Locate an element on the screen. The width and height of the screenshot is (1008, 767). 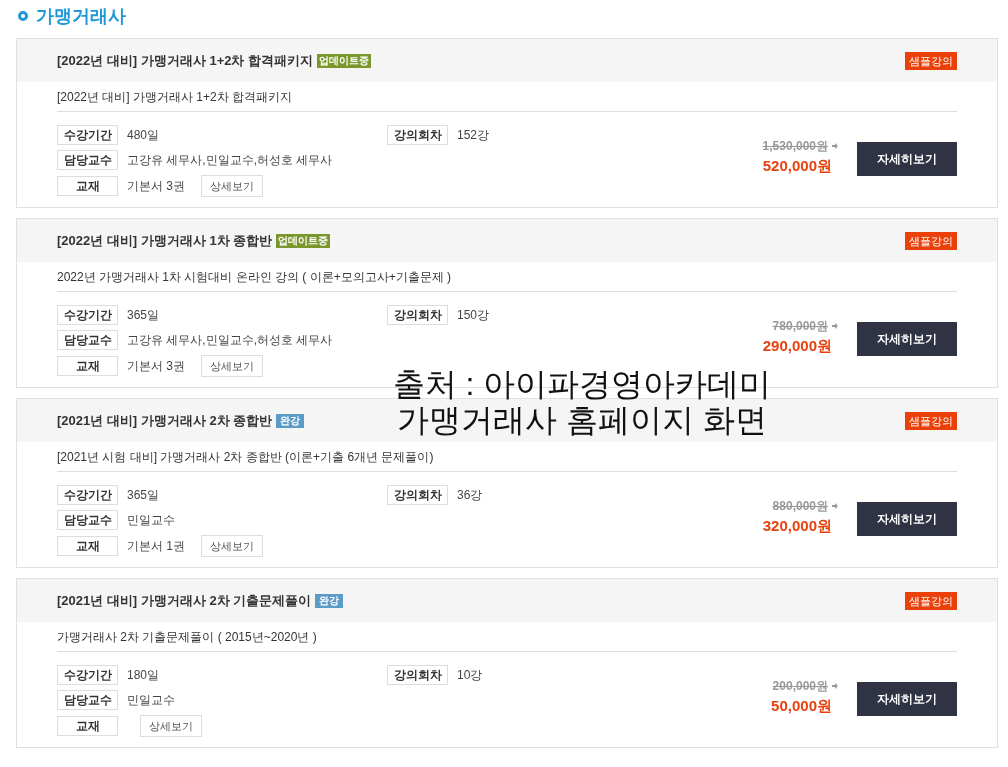
course-description: 가맹거래사 2차 기출문제풀이 ( 2015년~2020년 ) is located at coordinates (507, 639).